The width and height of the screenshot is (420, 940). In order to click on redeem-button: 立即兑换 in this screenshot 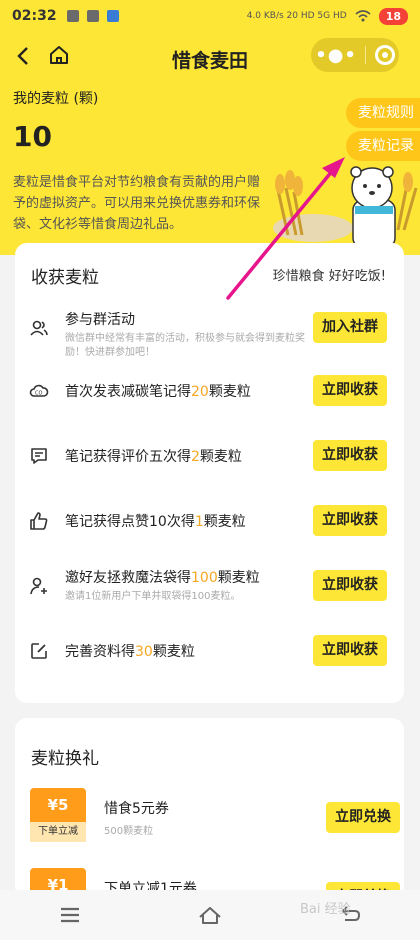, I will do `click(363, 817)`.